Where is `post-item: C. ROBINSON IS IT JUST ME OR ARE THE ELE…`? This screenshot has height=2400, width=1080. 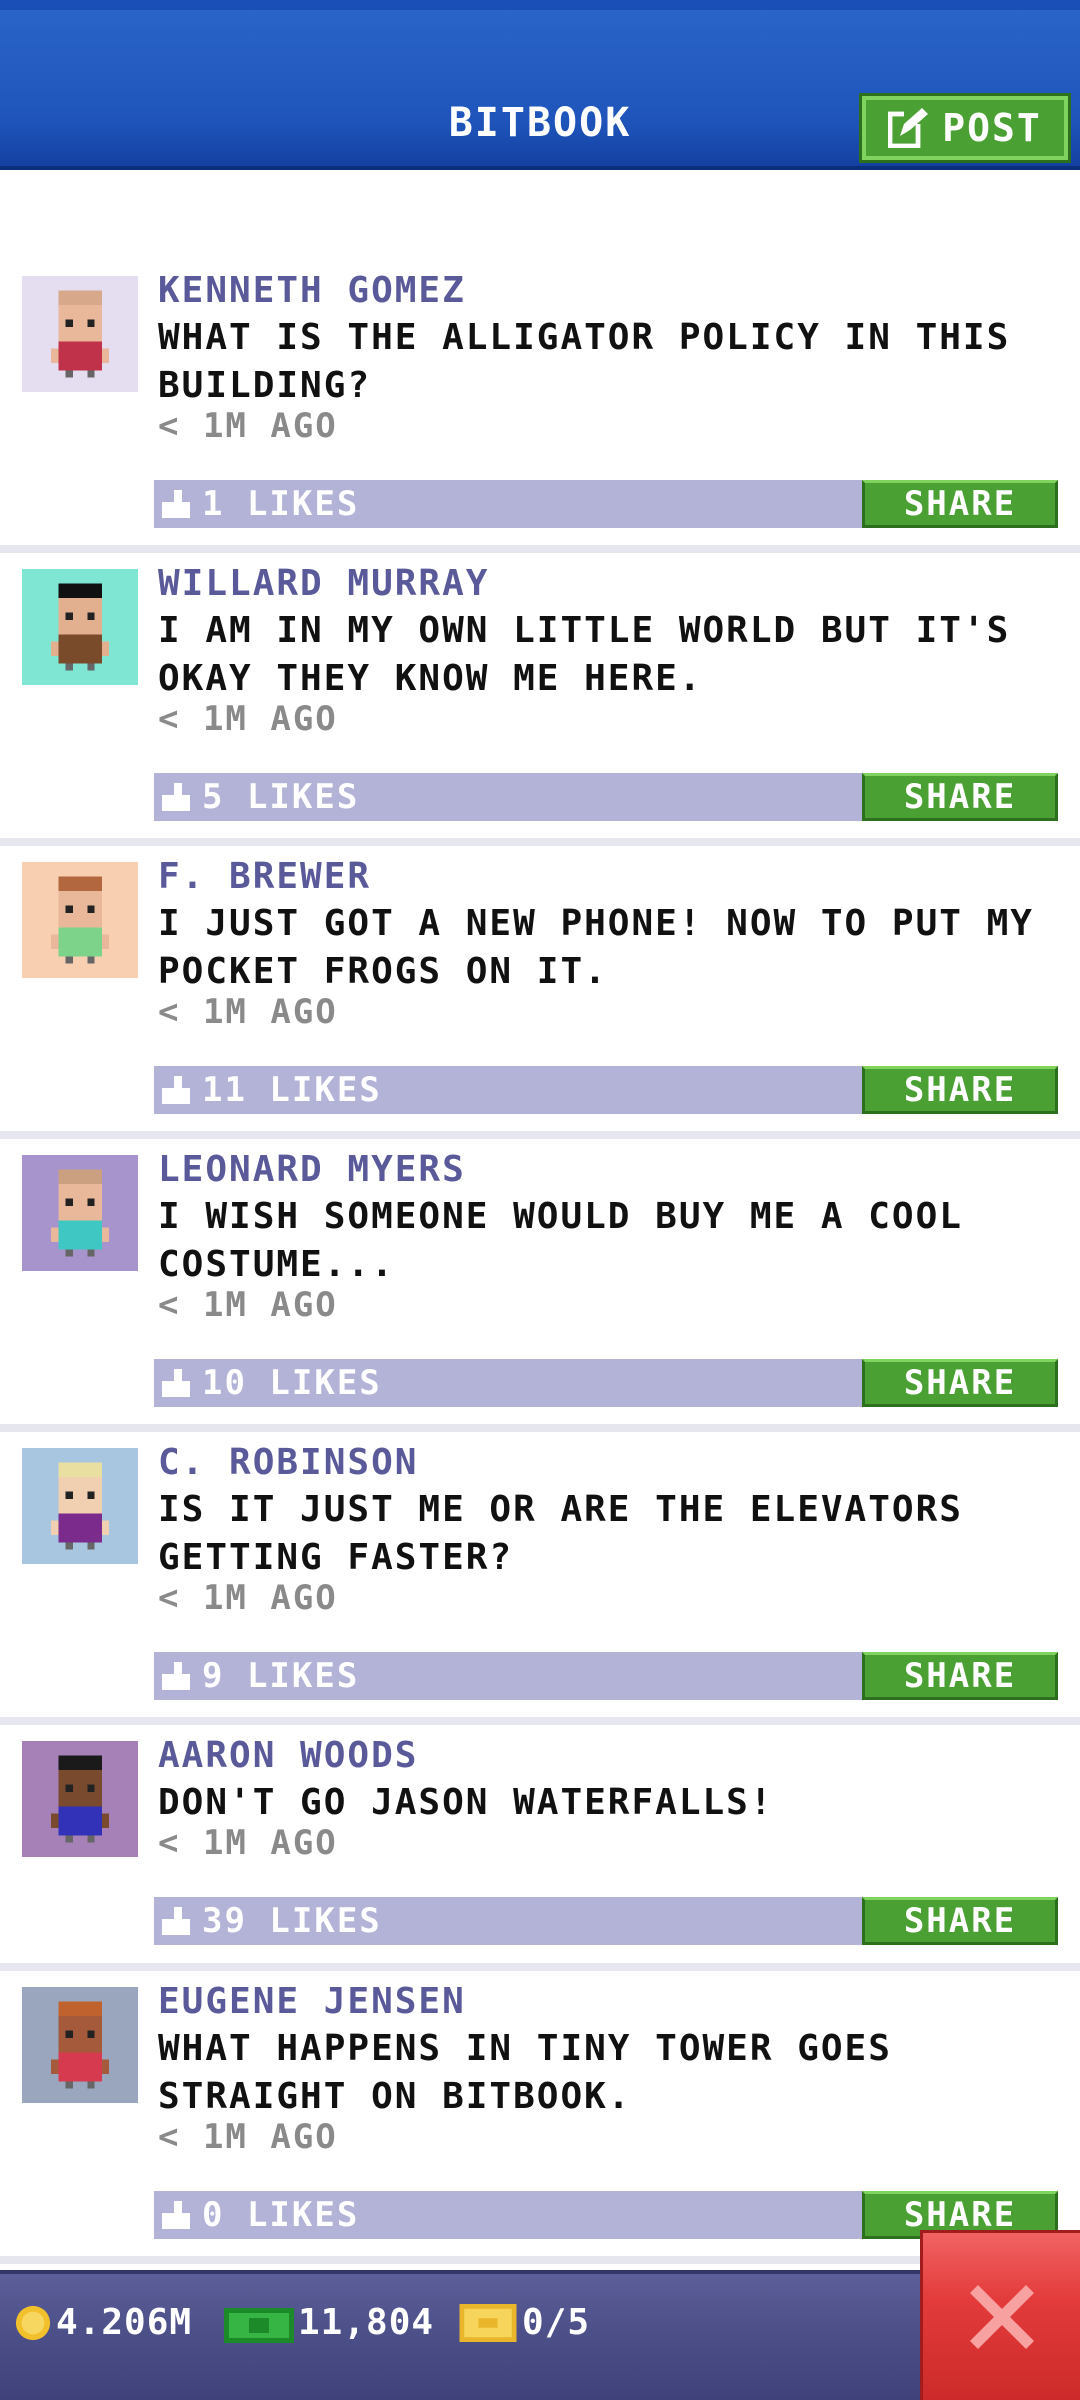
post-item: C. ROBINSON IS IT JUST ME OR ARE THE ELE… is located at coordinates (540, 1578).